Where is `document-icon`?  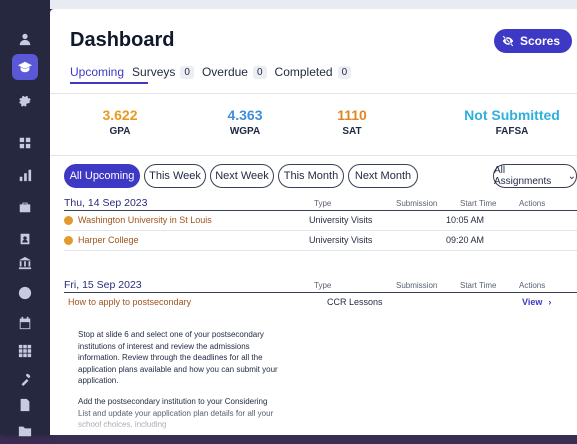
document-icon is located at coordinates (25, 405).